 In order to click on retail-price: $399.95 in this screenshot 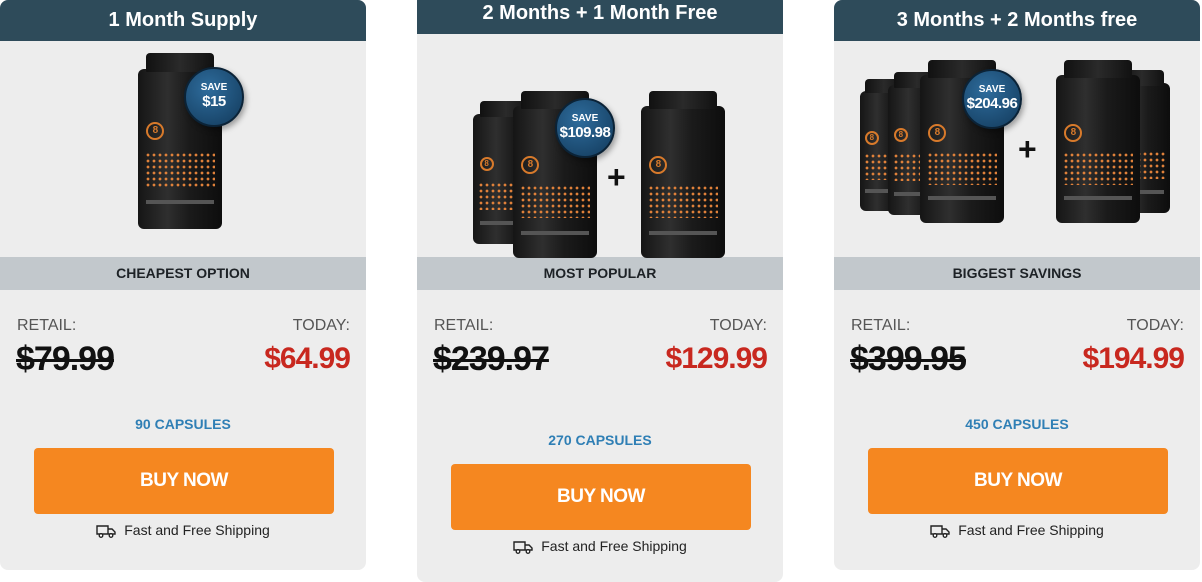, I will do `click(908, 359)`.